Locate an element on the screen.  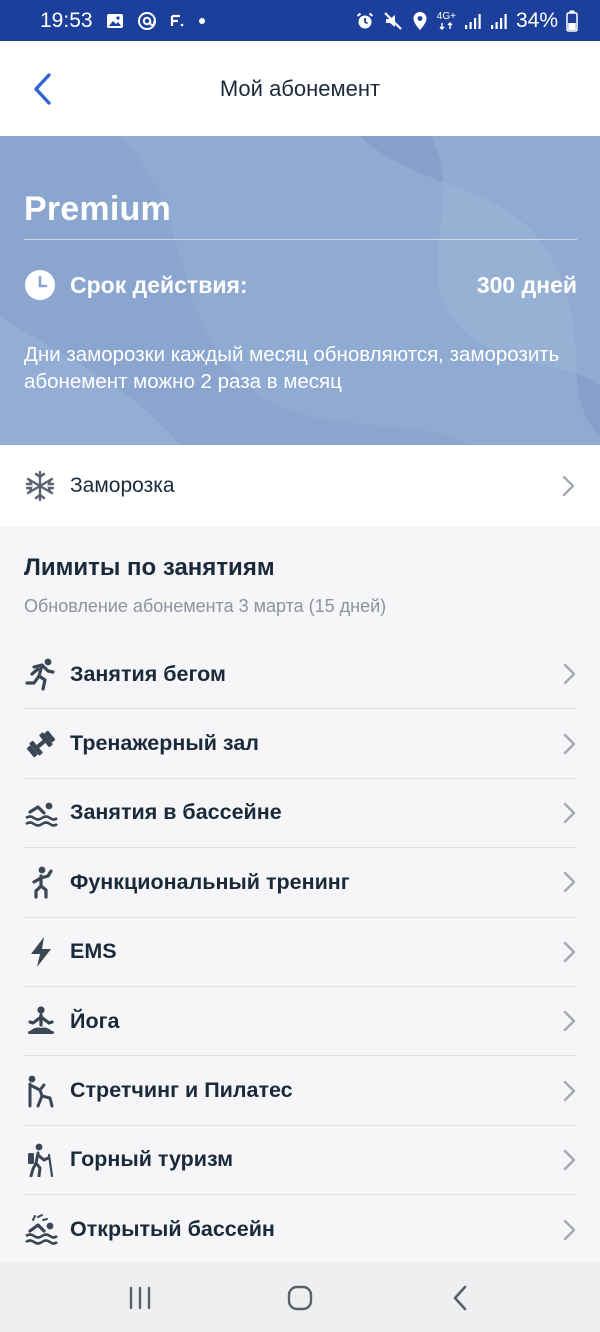
list-item-label: Горный туризм is located at coordinates (152, 1159).